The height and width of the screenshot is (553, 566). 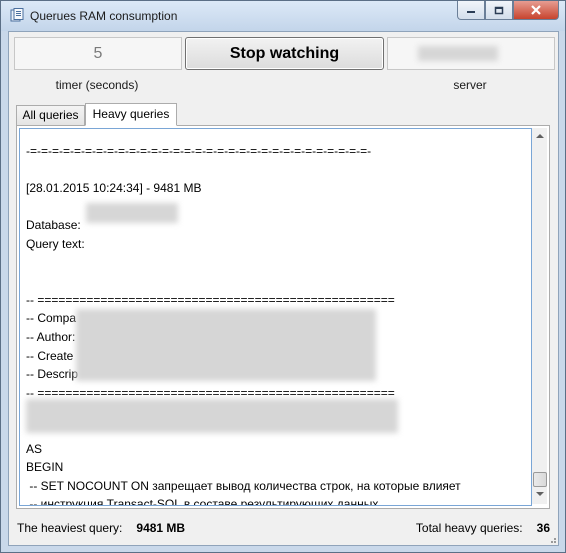 I want to click on timer-input: 5, so click(x=98, y=53).